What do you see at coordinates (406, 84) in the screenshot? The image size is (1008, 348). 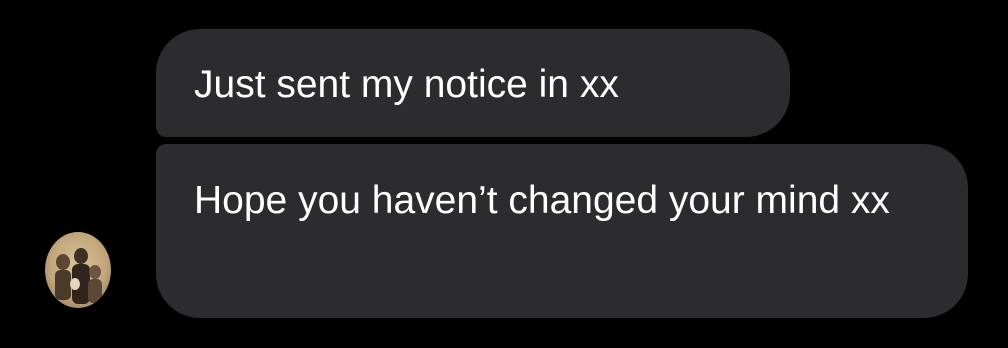 I see `message-text: Just sent my notice in xx` at bounding box center [406, 84].